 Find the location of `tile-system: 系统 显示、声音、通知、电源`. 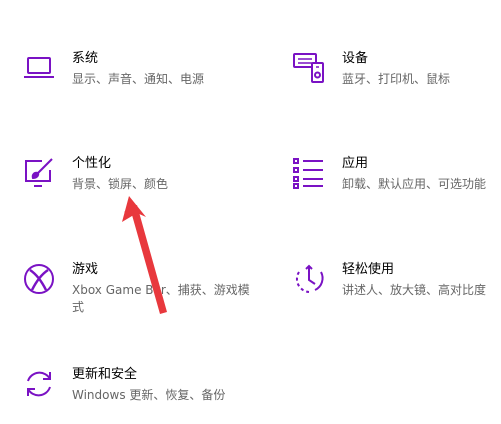

tile-system: 系统 显示、声音、通知、电源 is located at coordinates (127, 76).